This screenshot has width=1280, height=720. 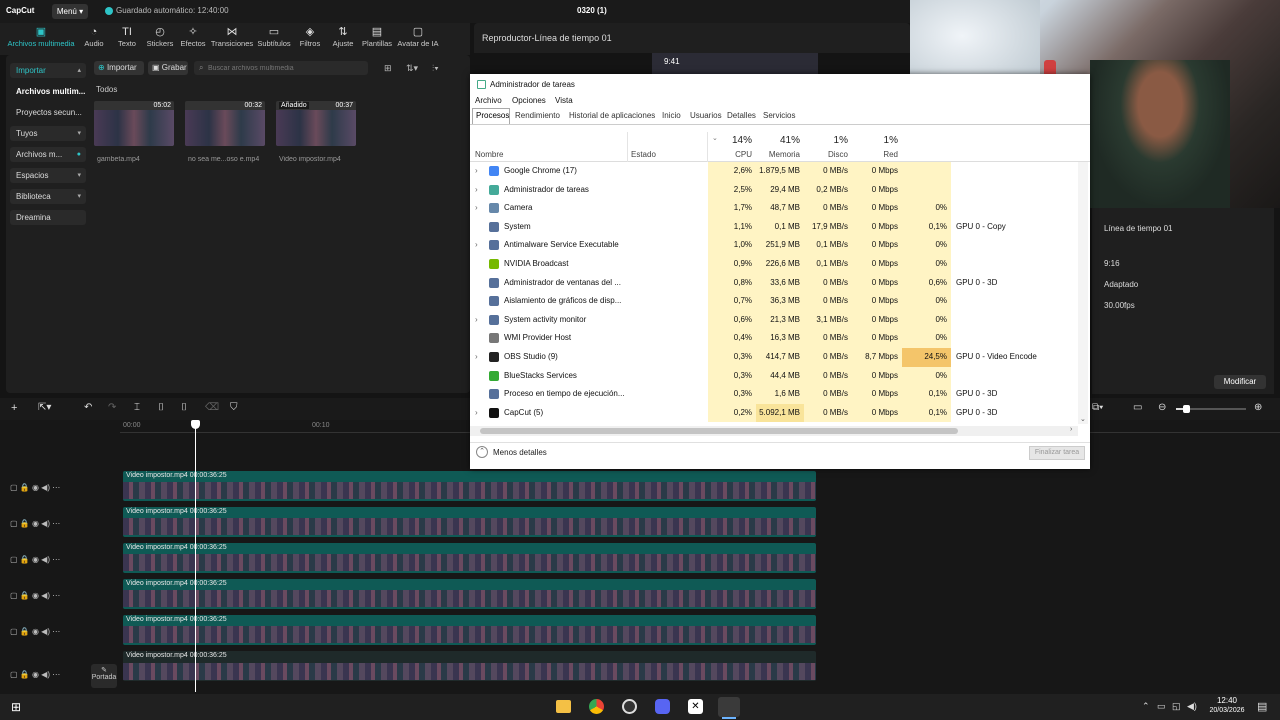 What do you see at coordinates (596, 706) in the screenshot?
I see `chrome-icon` at bounding box center [596, 706].